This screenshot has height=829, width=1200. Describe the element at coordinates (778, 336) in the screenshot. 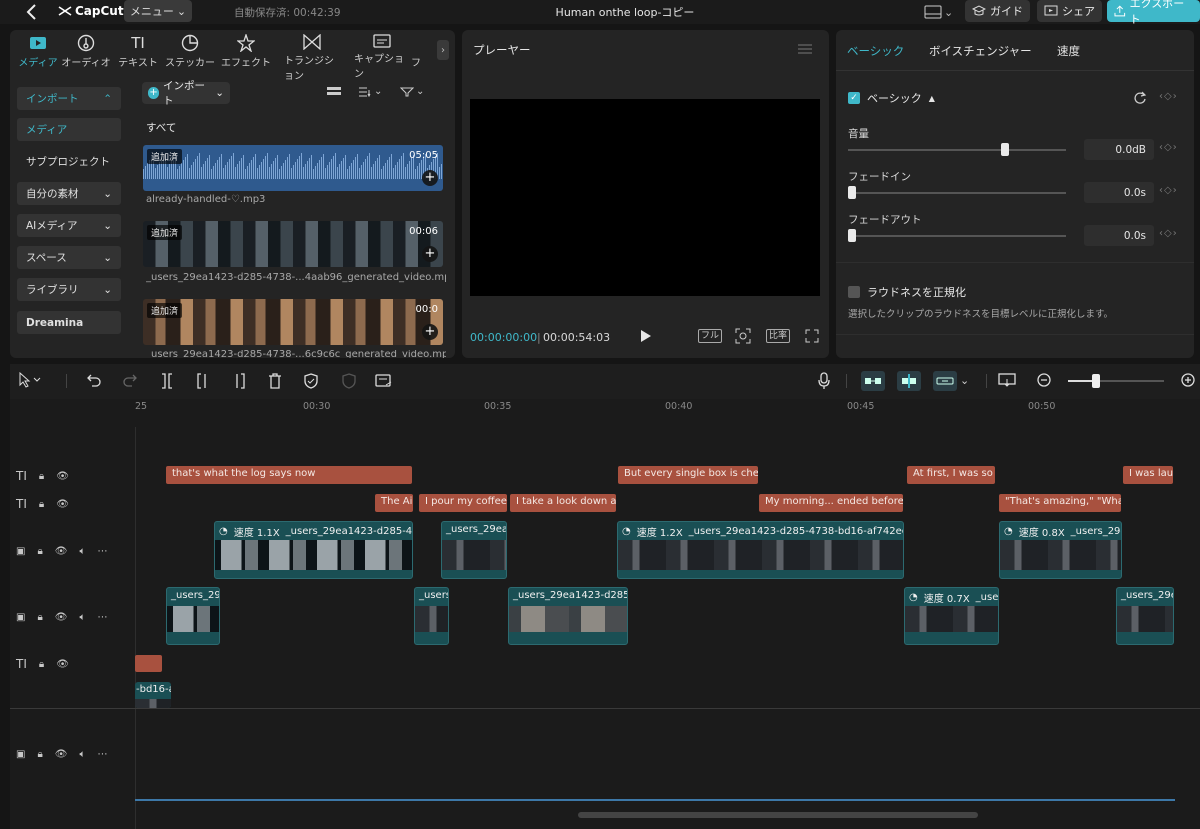

I see `ratio-button: 比率` at that location.